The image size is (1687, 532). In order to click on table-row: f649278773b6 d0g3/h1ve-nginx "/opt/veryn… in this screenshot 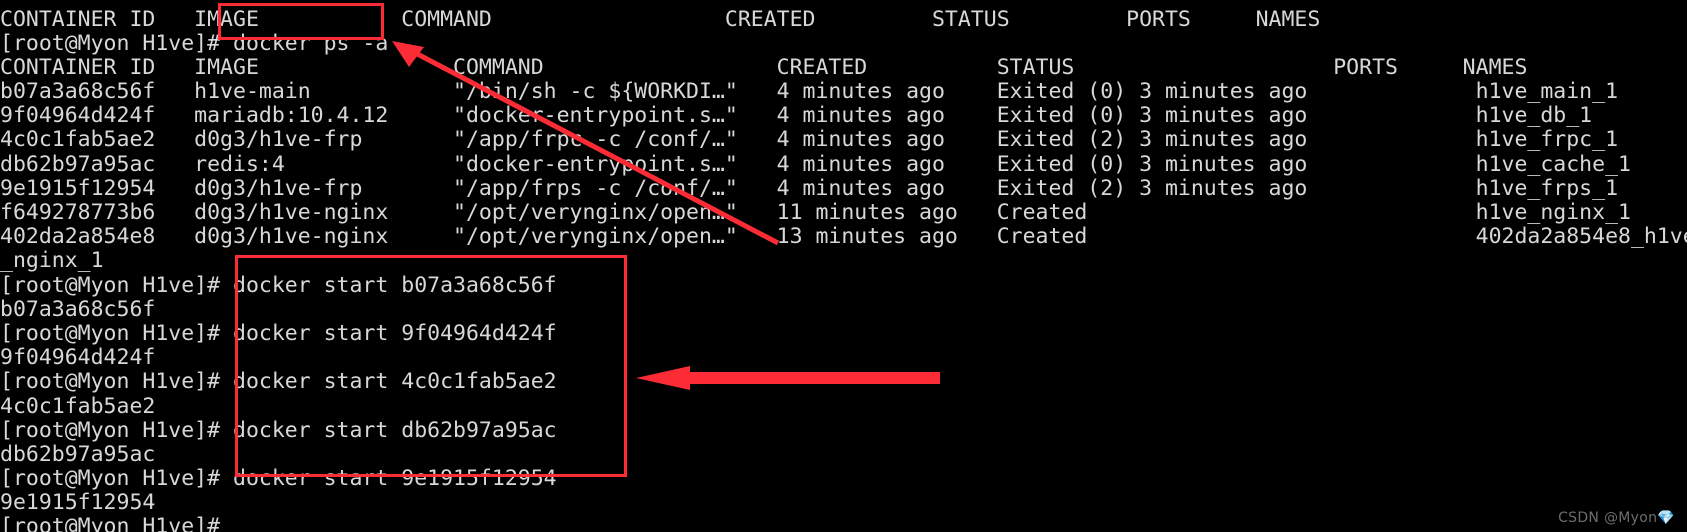, I will do `click(815, 212)`.